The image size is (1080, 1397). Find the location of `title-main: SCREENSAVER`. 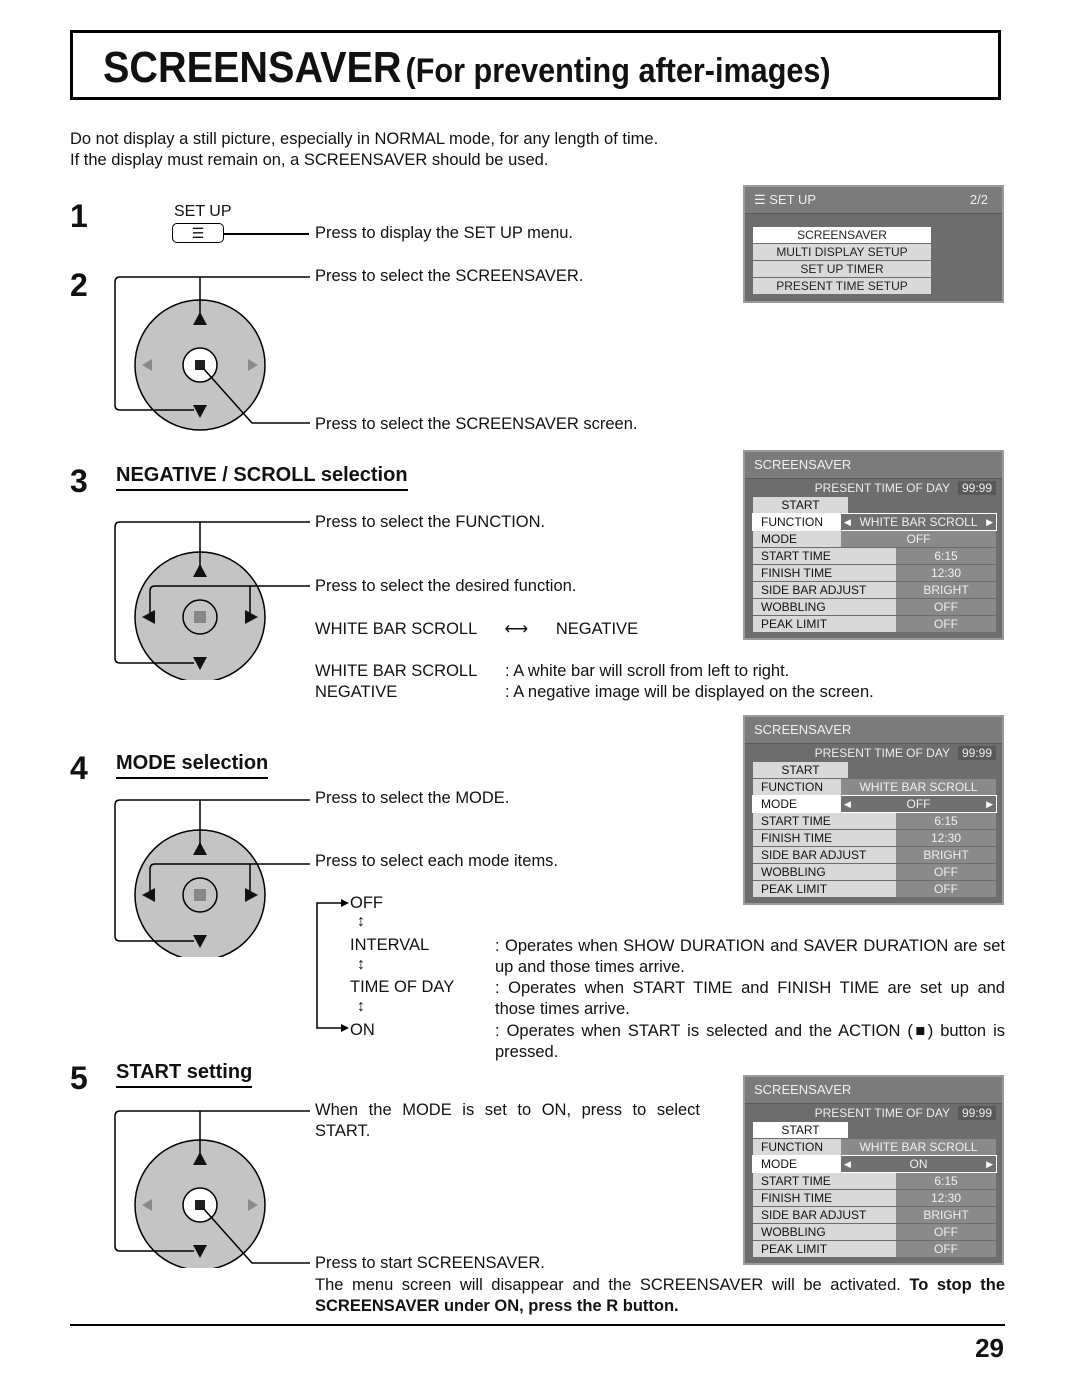

title-main: SCREENSAVER is located at coordinates (252, 67).